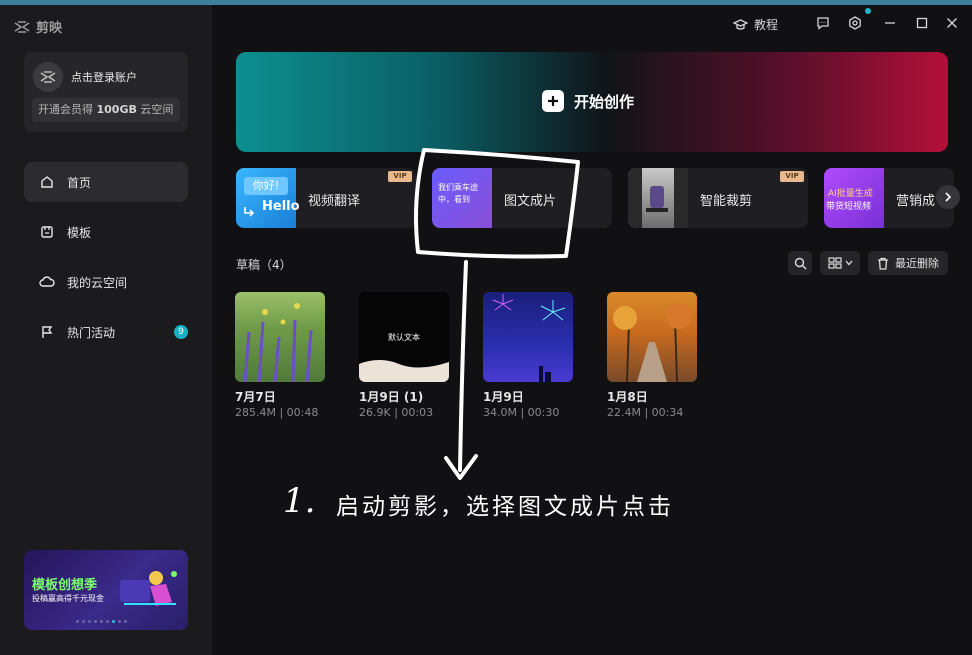  Describe the element at coordinates (848, 263) in the screenshot. I see `chevron-down-icon` at that location.